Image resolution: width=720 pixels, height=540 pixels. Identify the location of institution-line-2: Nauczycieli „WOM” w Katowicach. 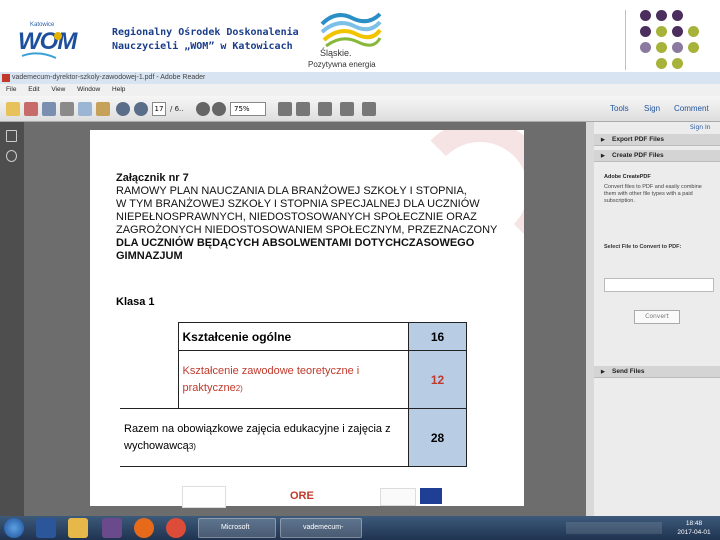
(202, 46).